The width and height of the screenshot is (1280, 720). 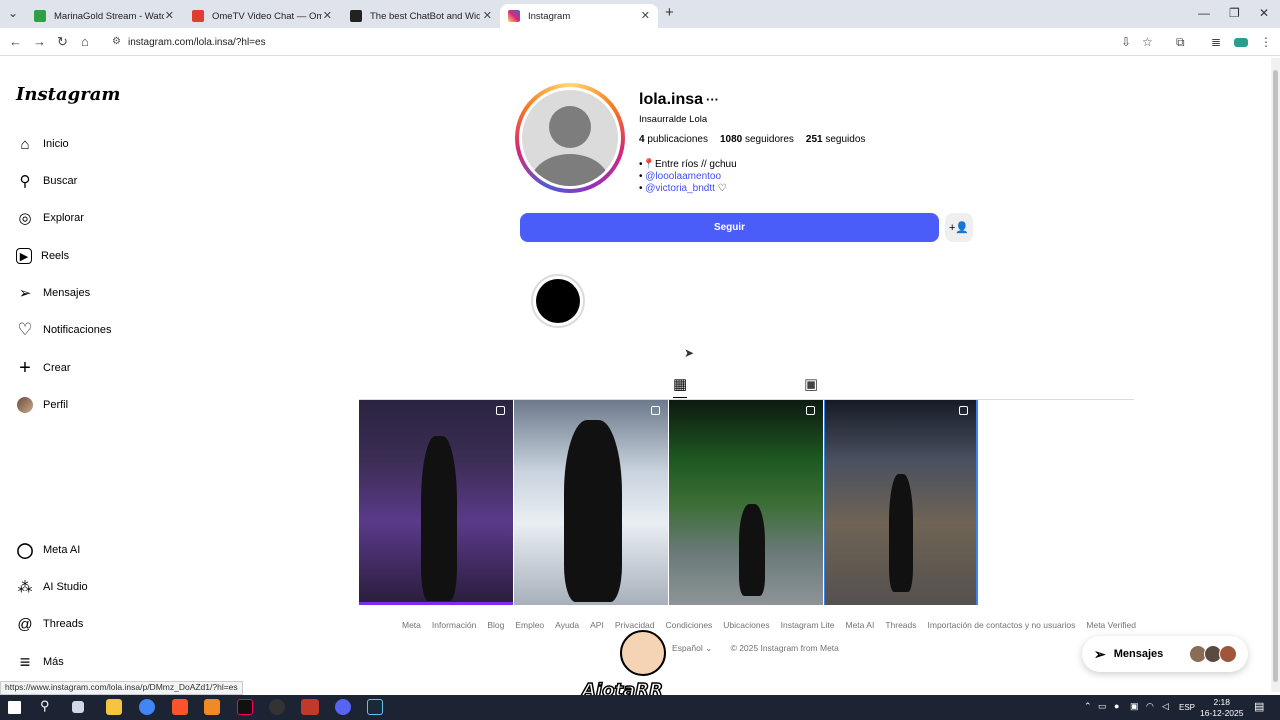 What do you see at coordinates (15, 41) in the screenshot?
I see `back-icon: ←` at bounding box center [15, 41].